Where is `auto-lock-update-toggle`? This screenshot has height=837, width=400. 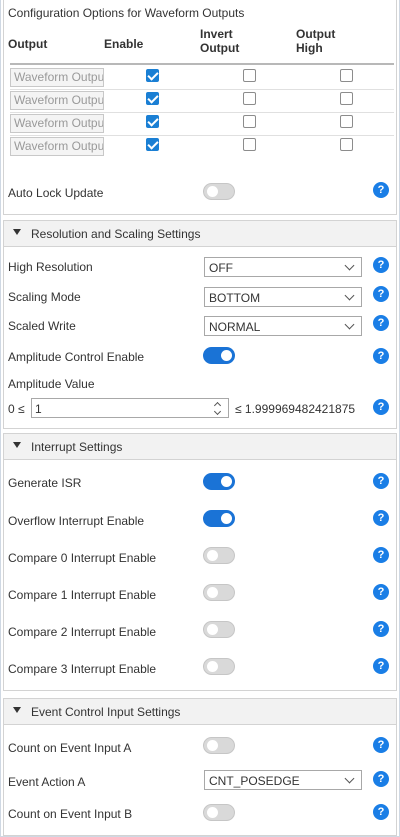
auto-lock-update-toggle is located at coordinates (219, 191).